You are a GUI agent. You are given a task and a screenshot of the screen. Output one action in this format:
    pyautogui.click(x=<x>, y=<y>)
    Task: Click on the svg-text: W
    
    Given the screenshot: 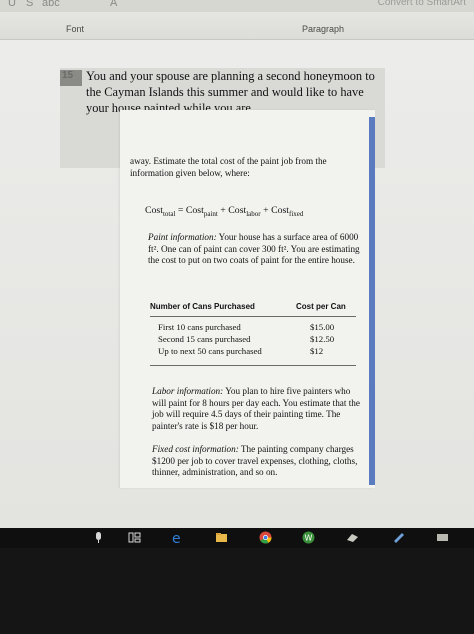 What is the action you would take?
    pyautogui.click(x=309, y=538)
    